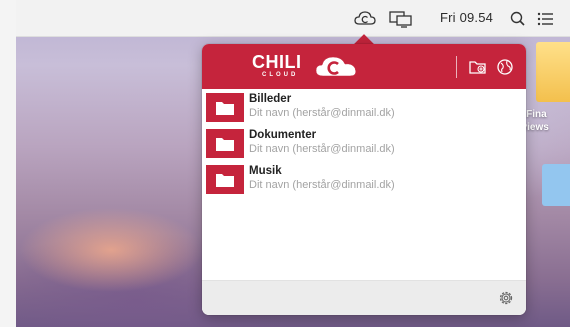  I want to click on popover-footer, so click(364, 297).